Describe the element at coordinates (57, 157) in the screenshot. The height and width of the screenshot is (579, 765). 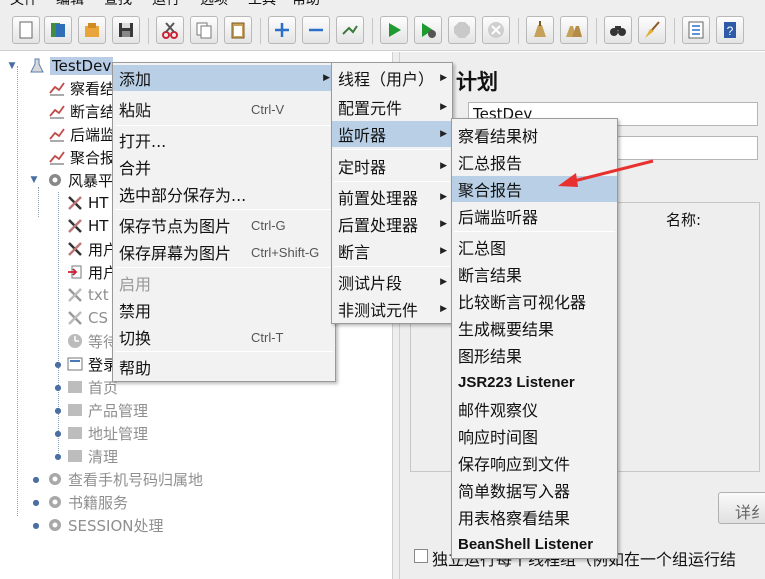
I see `graph-icon` at that location.